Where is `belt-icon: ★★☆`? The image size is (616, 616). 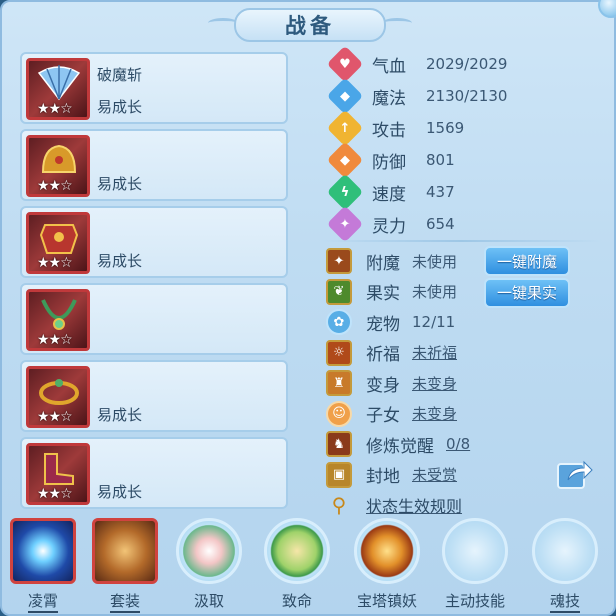
belt-icon: ★★☆ is located at coordinates (58, 397).